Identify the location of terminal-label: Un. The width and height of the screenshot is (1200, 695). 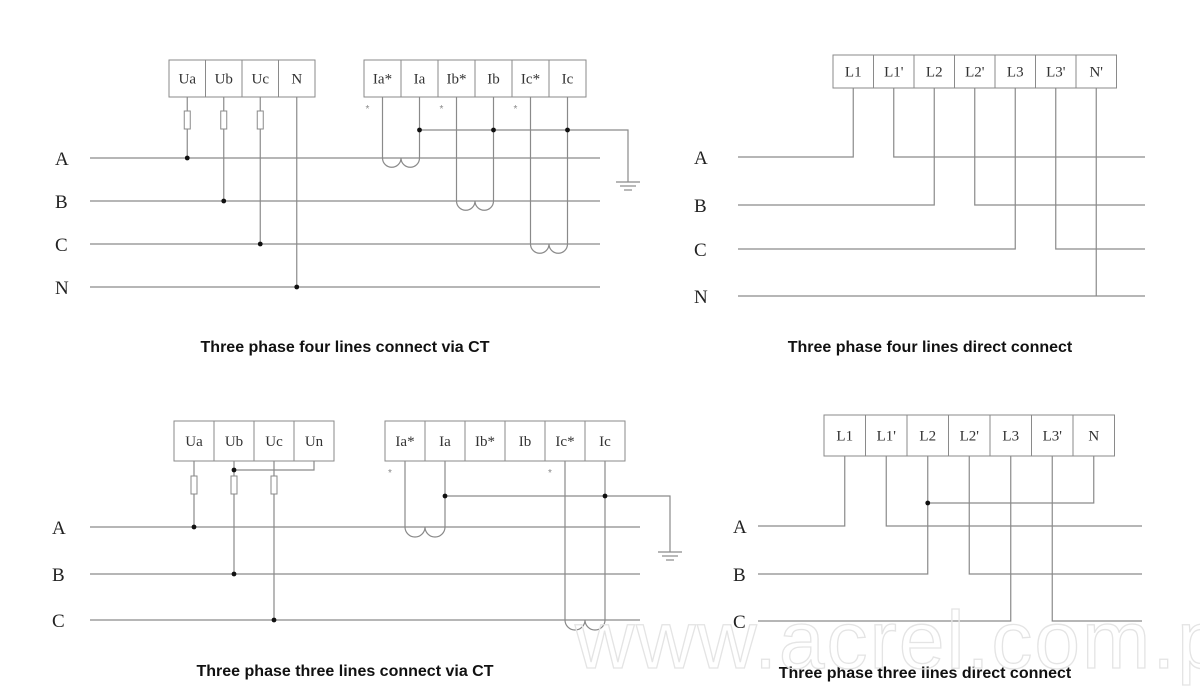
(314, 442).